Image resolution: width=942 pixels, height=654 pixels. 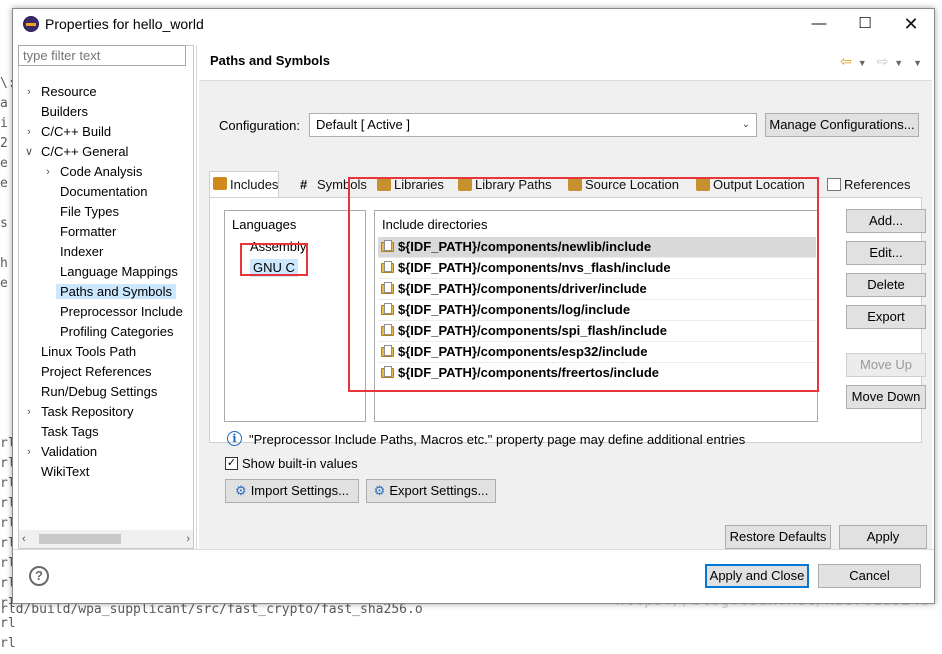 I want to click on tree-item: › Code Analysis, so click(x=94, y=172).